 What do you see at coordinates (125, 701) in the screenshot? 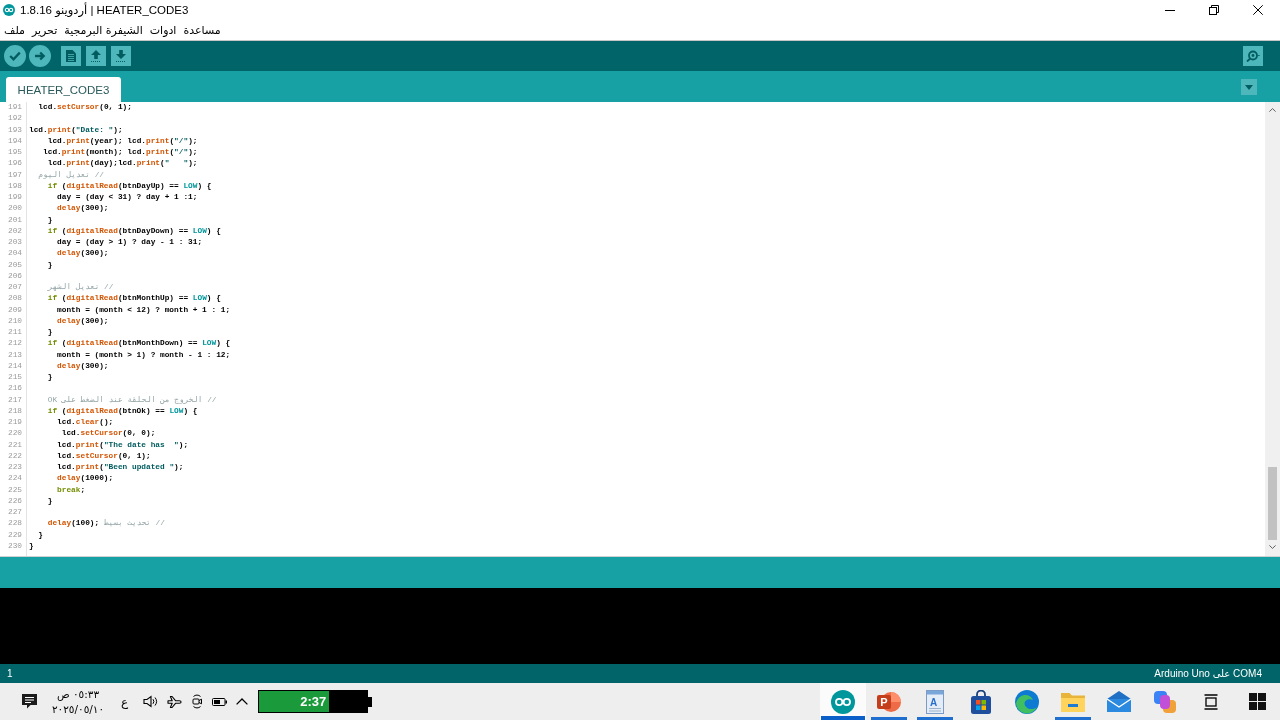
I see `language-indicator: ع` at bounding box center [125, 701].